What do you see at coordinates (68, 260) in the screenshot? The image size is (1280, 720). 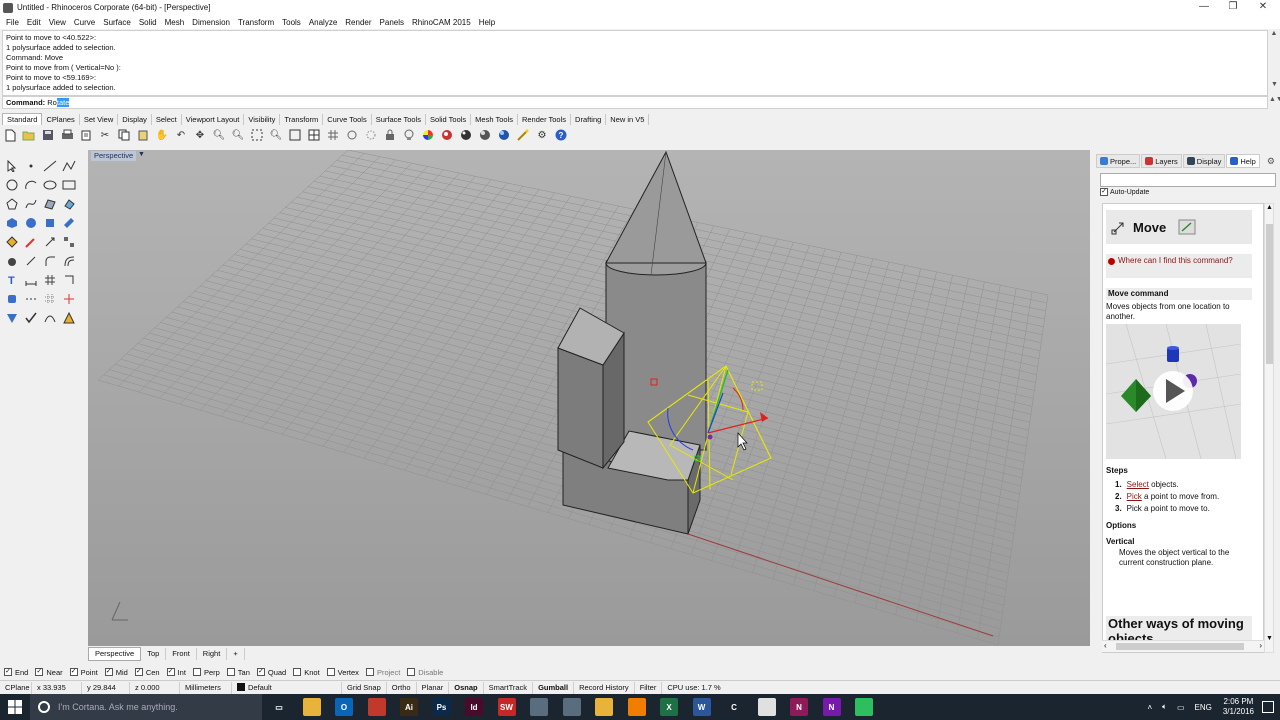 I see `offset-curve-icon` at bounding box center [68, 260].